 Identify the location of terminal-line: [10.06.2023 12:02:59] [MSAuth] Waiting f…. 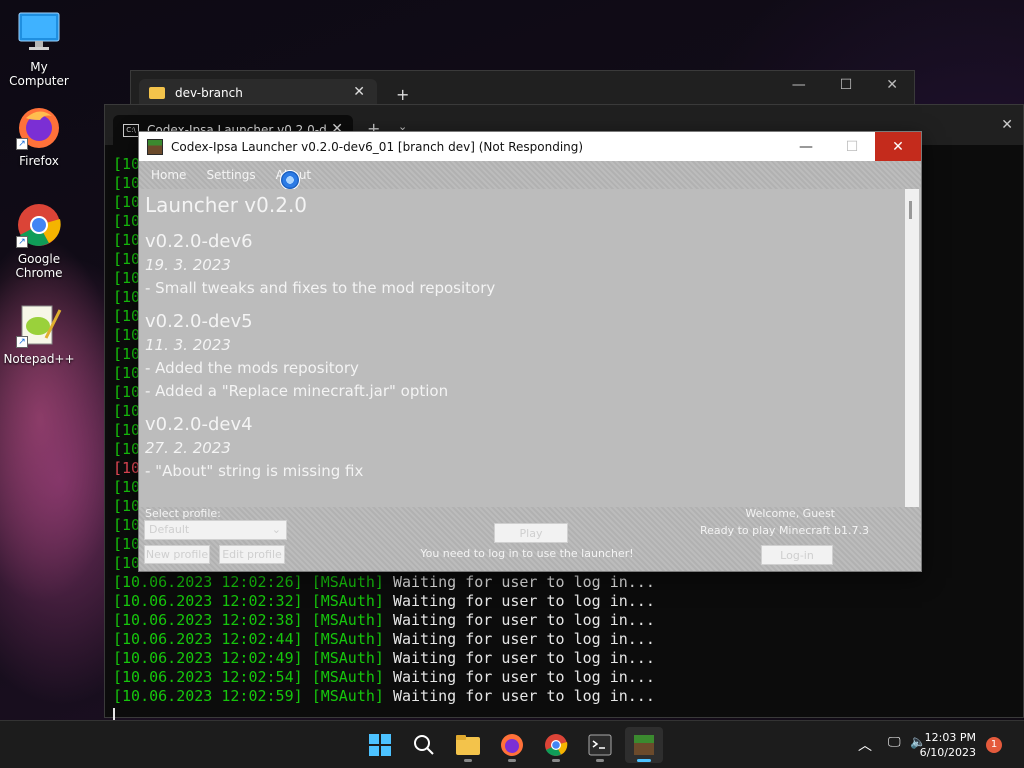
(568, 696).